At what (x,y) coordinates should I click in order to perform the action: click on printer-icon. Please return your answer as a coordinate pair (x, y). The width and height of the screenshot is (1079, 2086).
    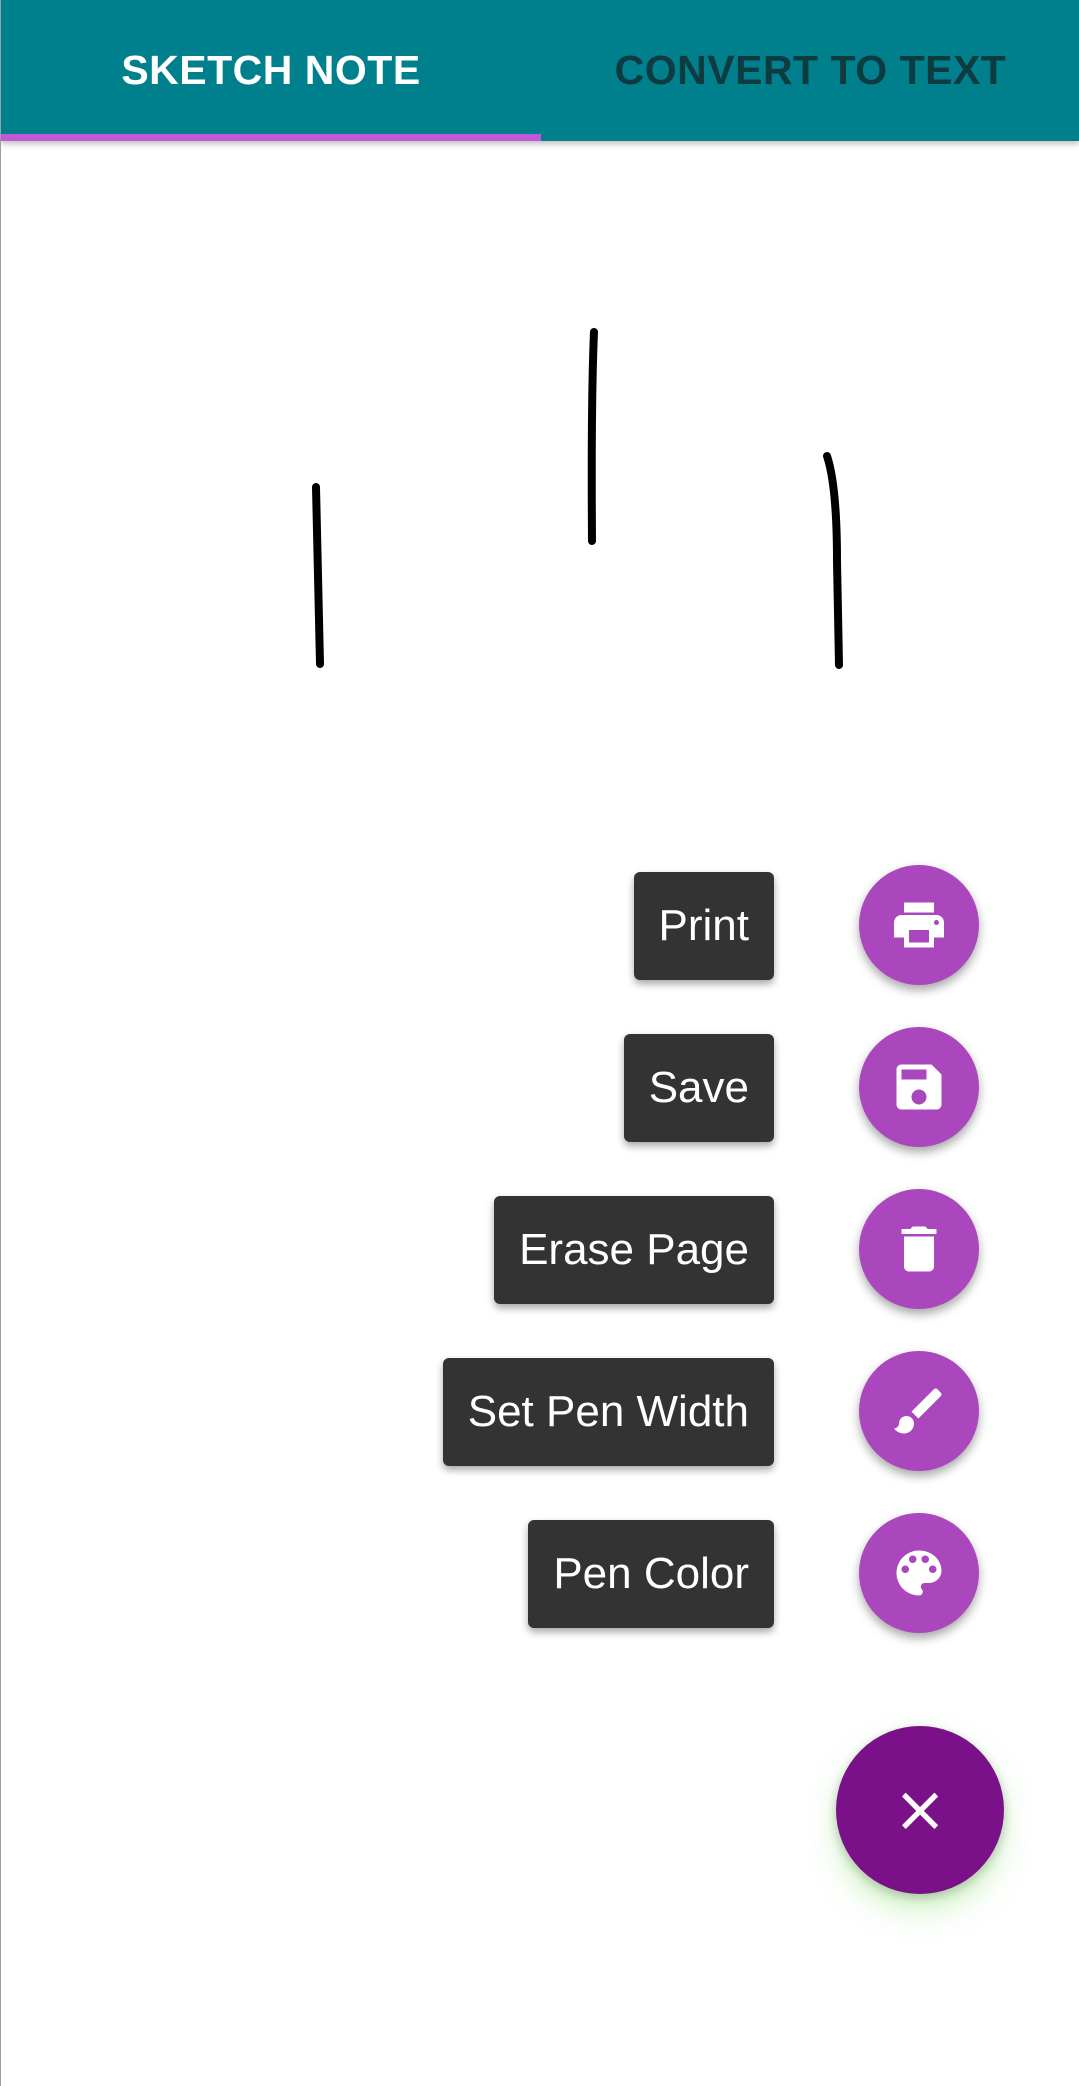
    Looking at the image, I should click on (919, 925).